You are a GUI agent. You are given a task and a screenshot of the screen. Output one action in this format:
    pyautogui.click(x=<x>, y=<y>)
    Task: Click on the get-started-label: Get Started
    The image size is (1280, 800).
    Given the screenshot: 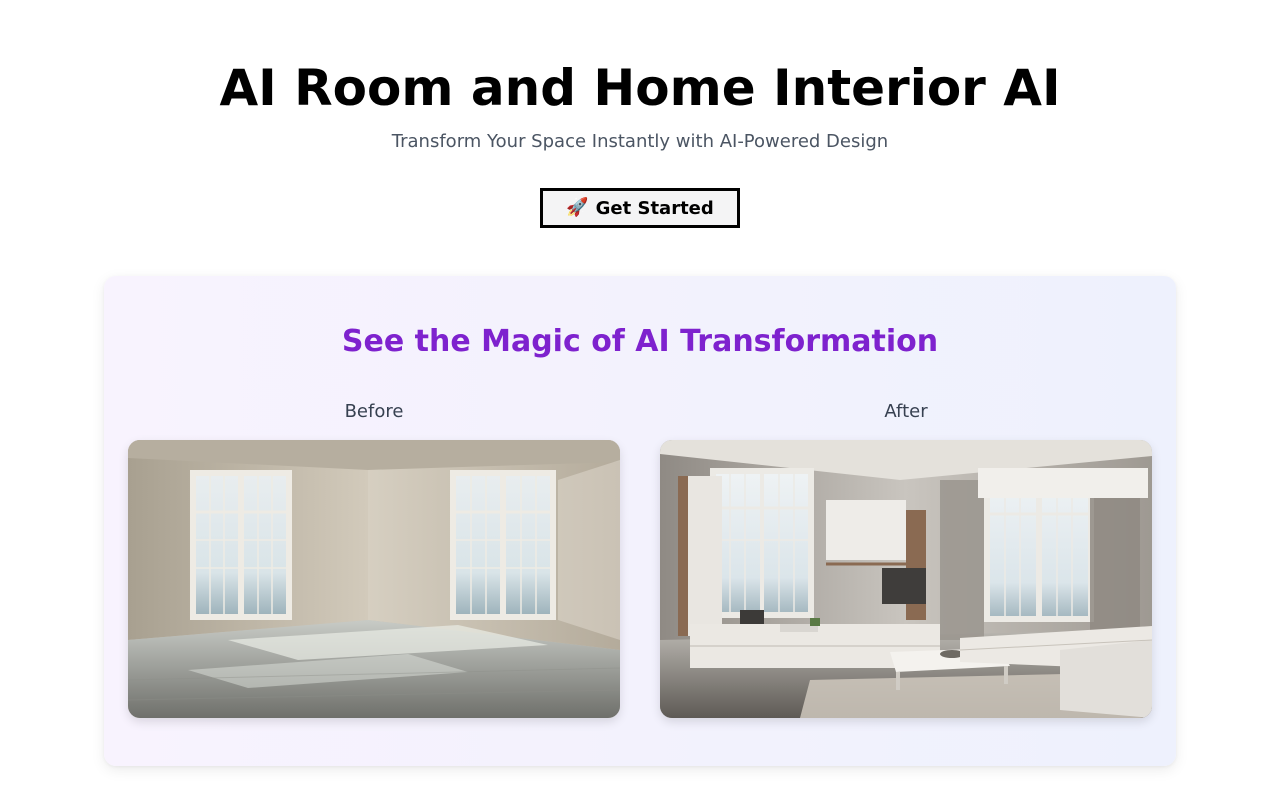 What is the action you would take?
    pyautogui.click(x=654, y=208)
    